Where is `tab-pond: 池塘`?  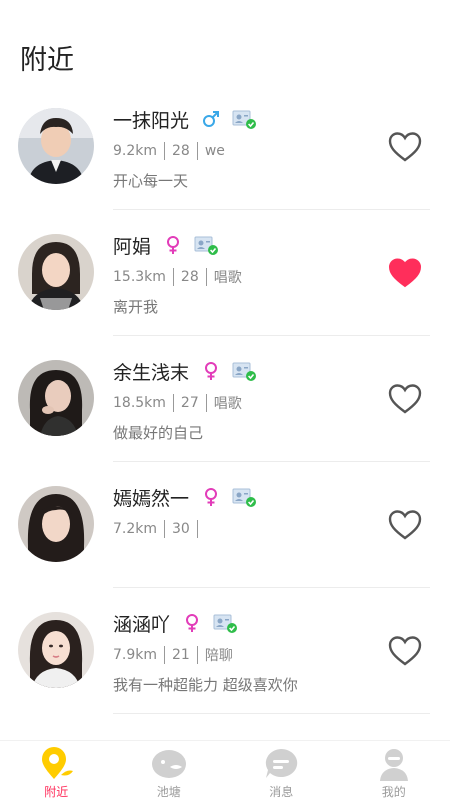 tab-pond: 池塘 is located at coordinates (169, 770).